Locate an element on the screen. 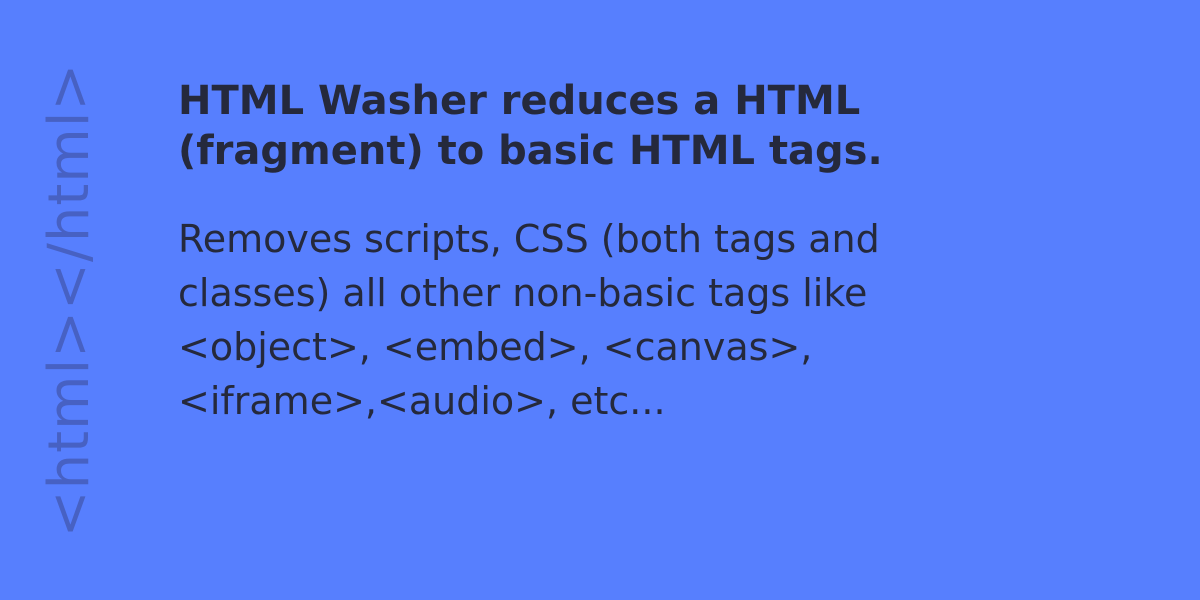  headline-line-2: (fragment) to basic HTML tags. is located at coordinates (530, 151).